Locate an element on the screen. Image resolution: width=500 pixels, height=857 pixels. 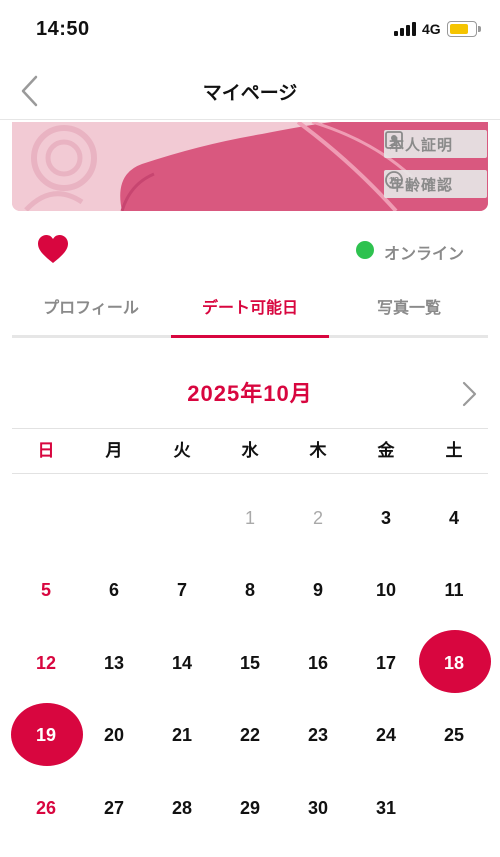
calendar-day: 8 is located at coordinates (250, 591).